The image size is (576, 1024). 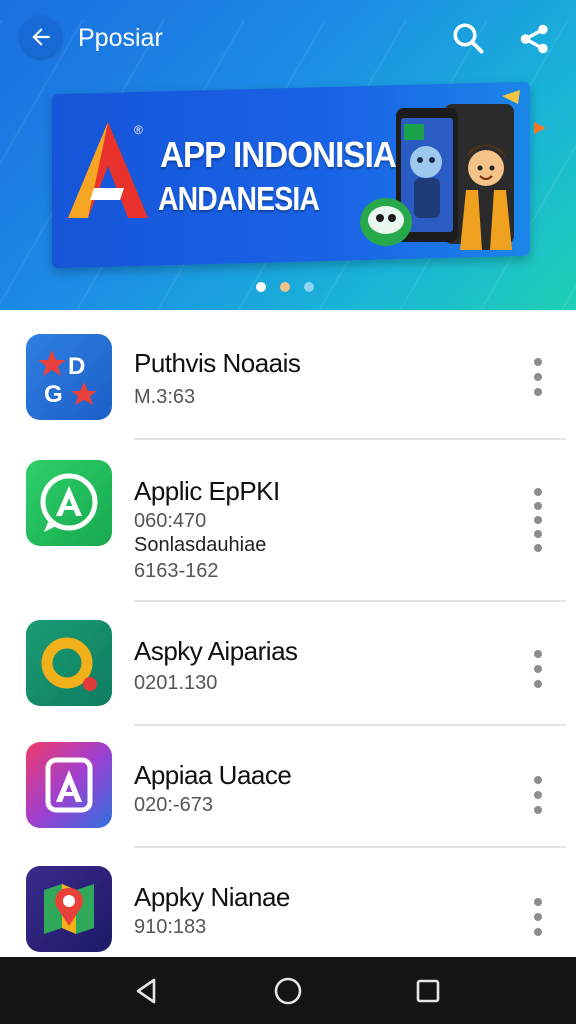 What do you see at coordinates (138, 130) in the screenshot?
I see `registered-mark: ®` at bounding box center [138, 130].